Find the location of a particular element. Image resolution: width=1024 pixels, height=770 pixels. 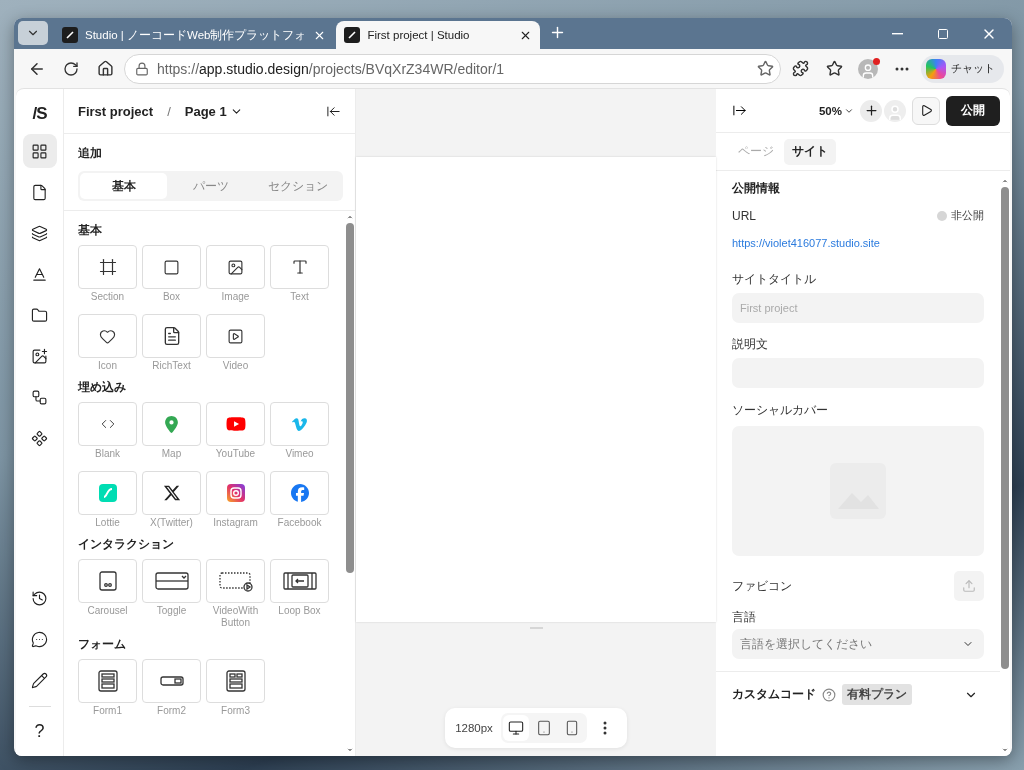

address-bar: https://app.studio.design/projects/BVqXrZ34WR/editor/1 is located at coordinates (452, 68).